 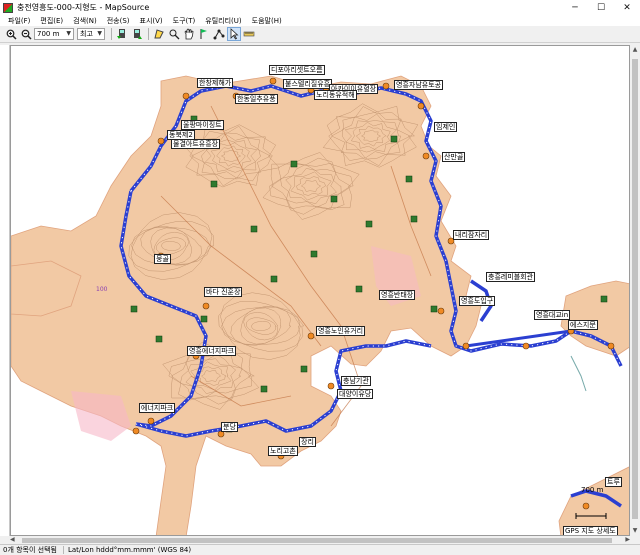 What do you see at coordinates (583, 325) in the screenshot?
I see `map-label: 에스지문` at bounding box center [583, 325].